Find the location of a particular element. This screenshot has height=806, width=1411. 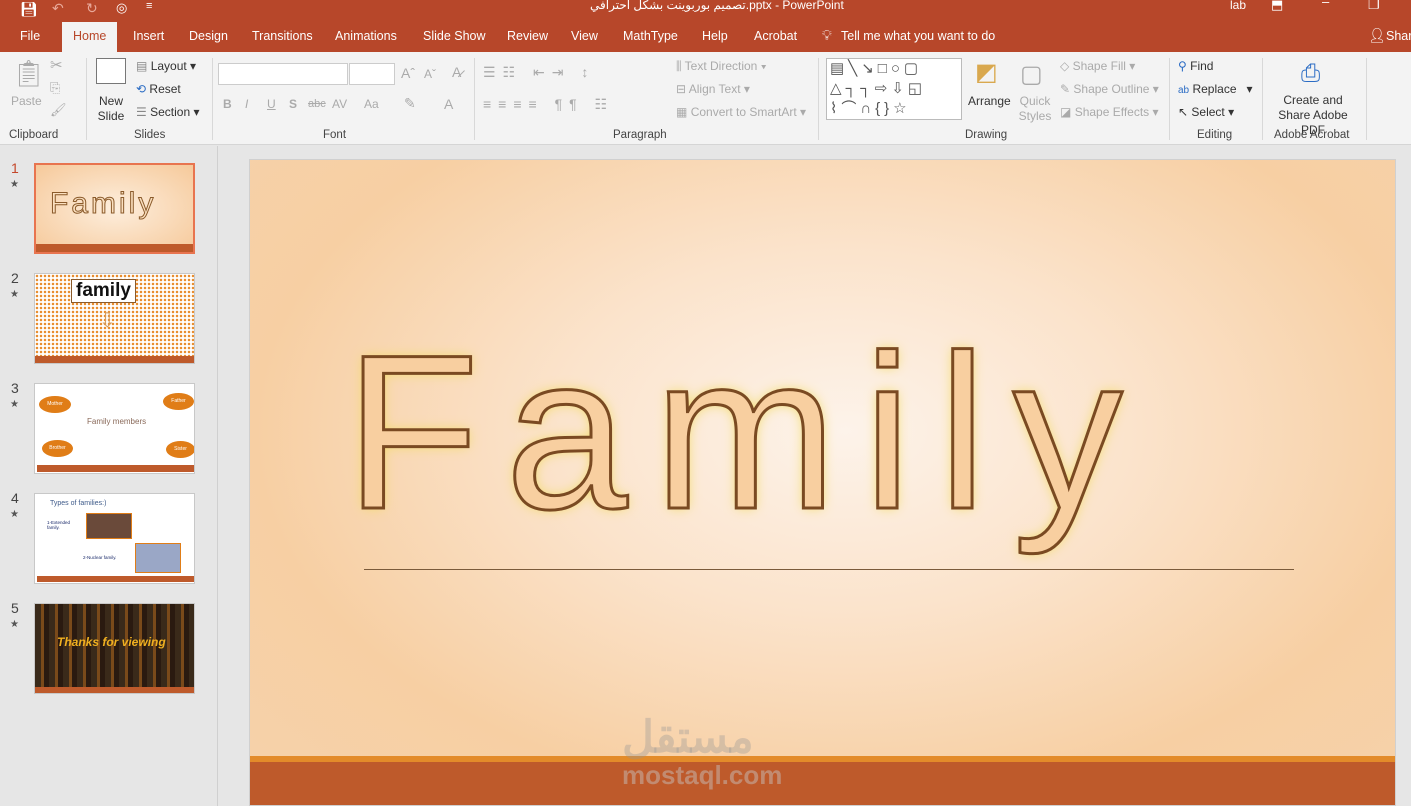

text-direction-label: Text Direction is located at coordinates (721, 66).